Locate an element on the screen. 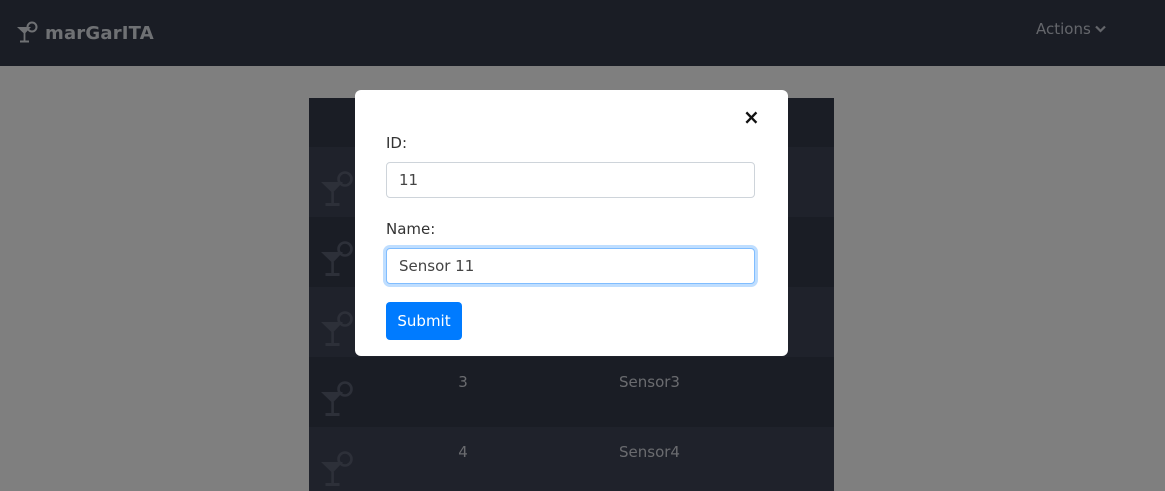  close-icon: × is located at coordinates (751, 117).